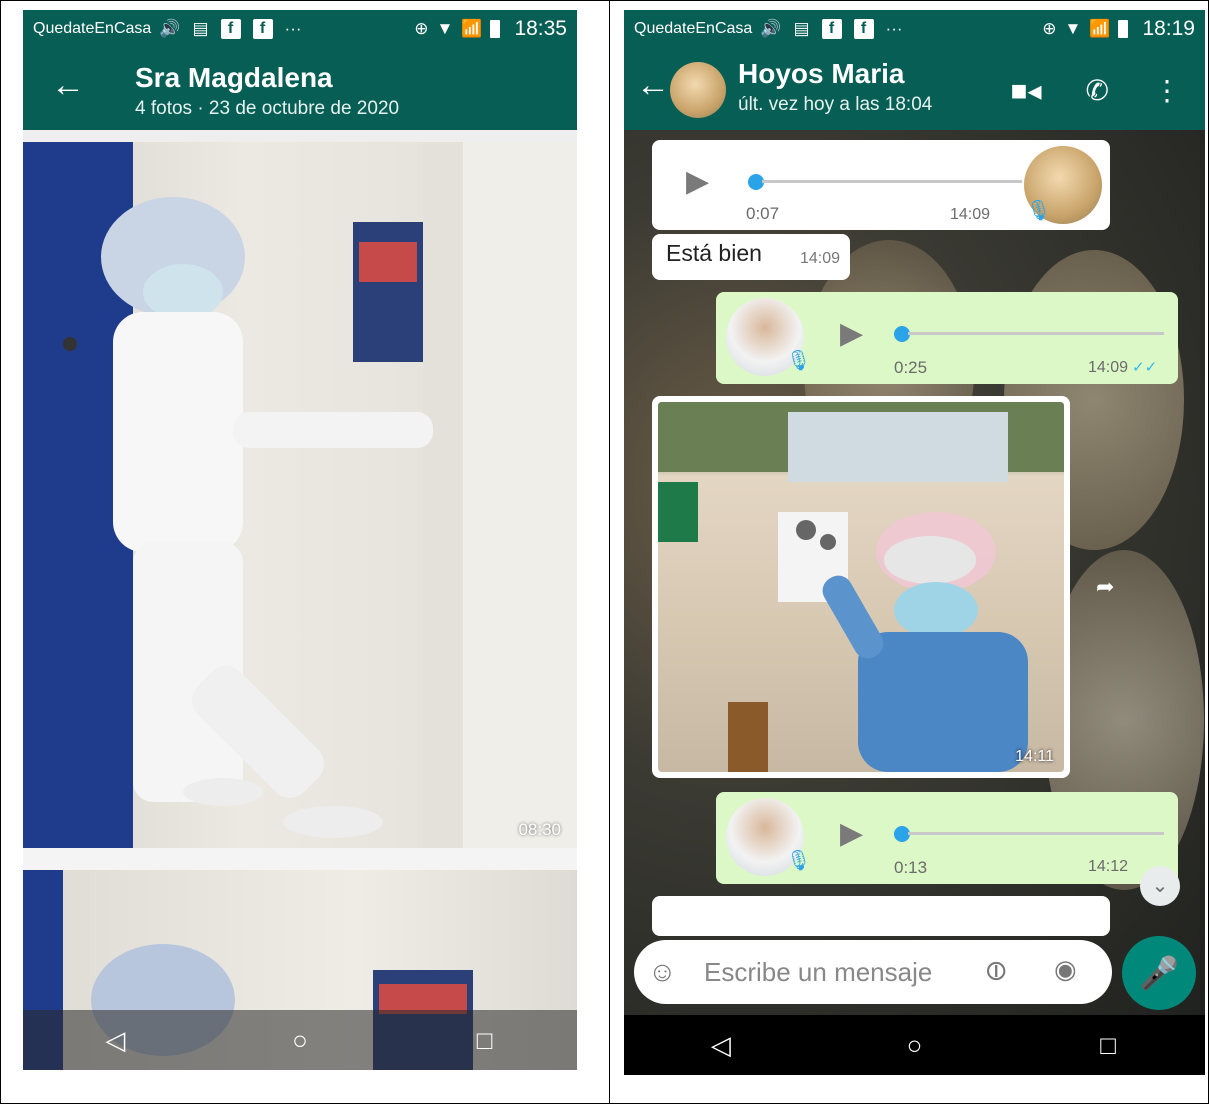 Image resolution: width=1209 pixels, height=1104 pixels. What do you see at coordinates (698, 90) in the screenshot?
I see `contact-avatar` at bounding box center [698, 90].